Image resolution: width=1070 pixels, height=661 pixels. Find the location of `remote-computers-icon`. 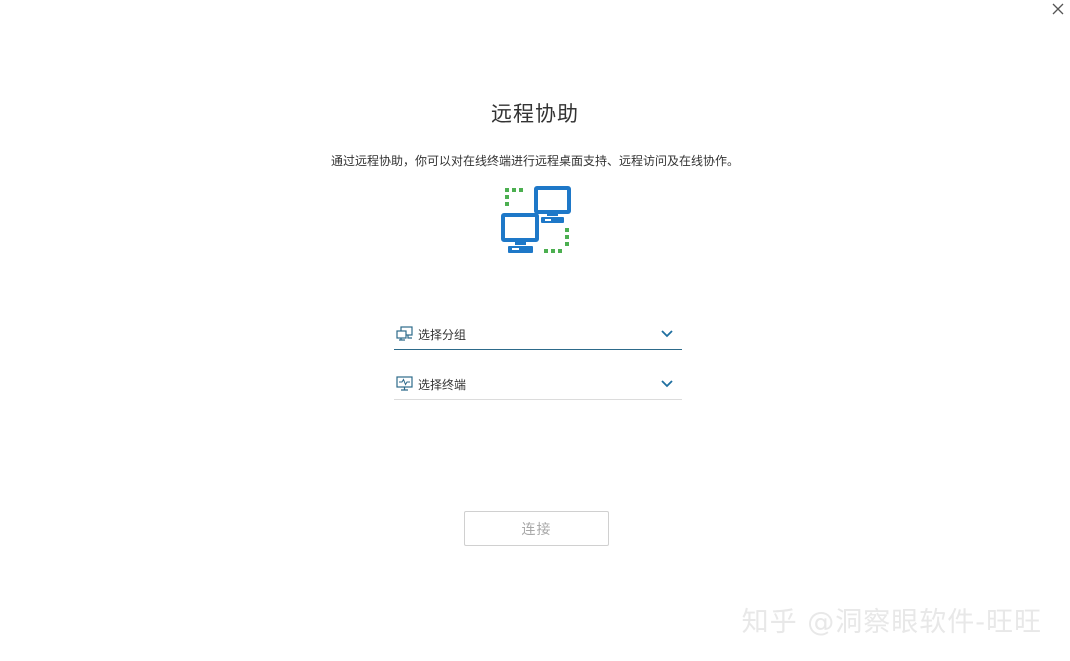

remote-computers-icon is located at coordinates (537, 220).